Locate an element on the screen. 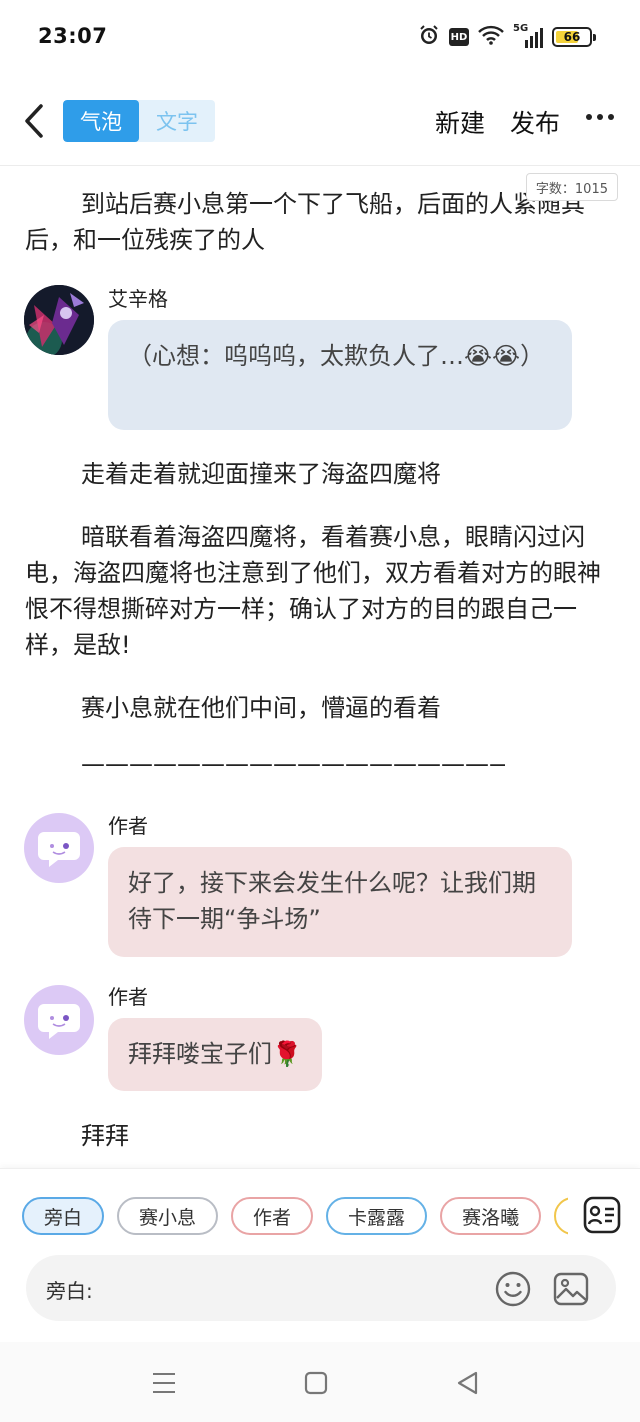 The width and height of the screenshot is (640, 1422). battery-level: 66 is located at coordinates (572, 37).